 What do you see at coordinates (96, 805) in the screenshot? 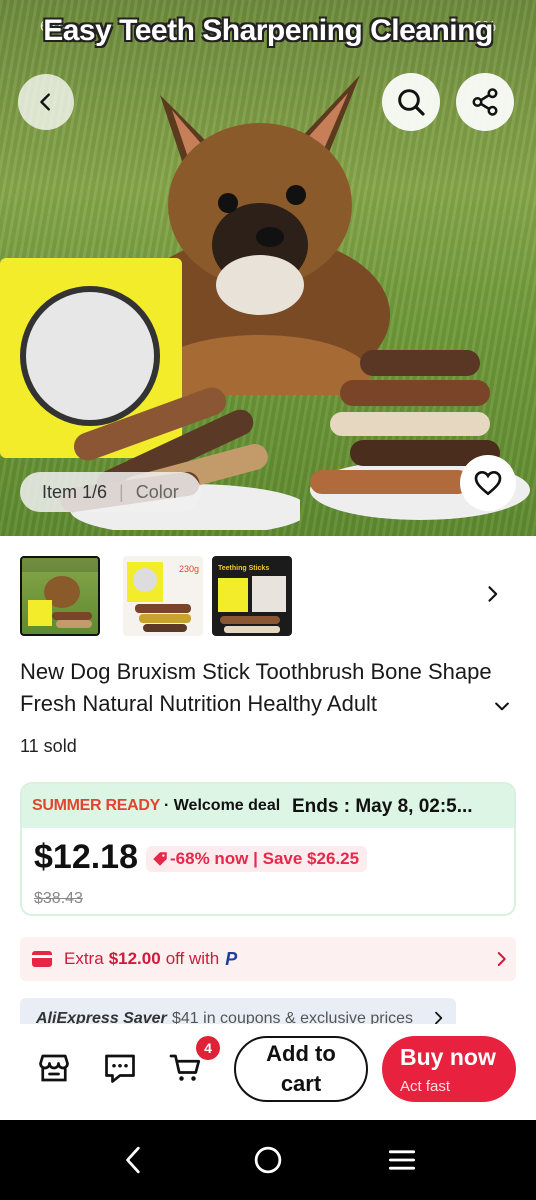
I see `deal-tag: SUMMER READY` at bounding box center [96, 805].